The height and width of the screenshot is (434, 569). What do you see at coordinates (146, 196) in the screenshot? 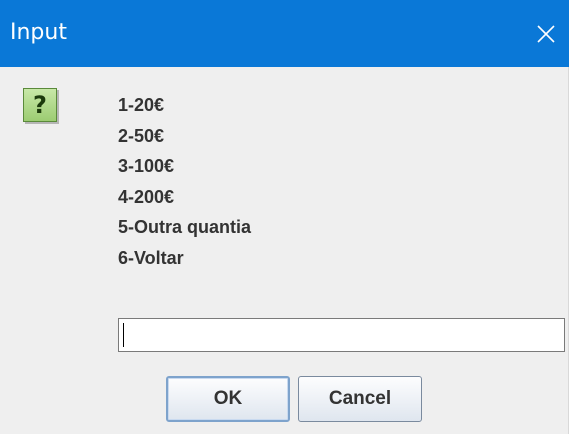
I see `option-4: 4-200€` at bounding box center [146, 196].